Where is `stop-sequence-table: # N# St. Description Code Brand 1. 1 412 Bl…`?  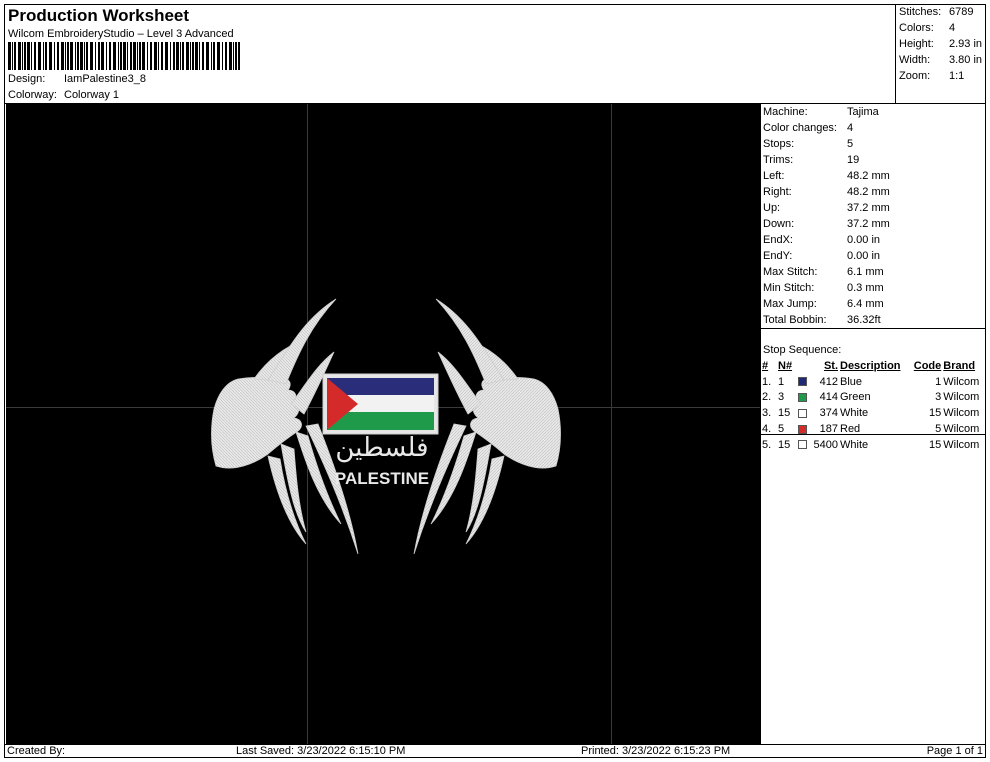
stop-sequence-table: # N# St. Description Code Brand 1. 1 412 Bl… is located at coordinates (873, 405).